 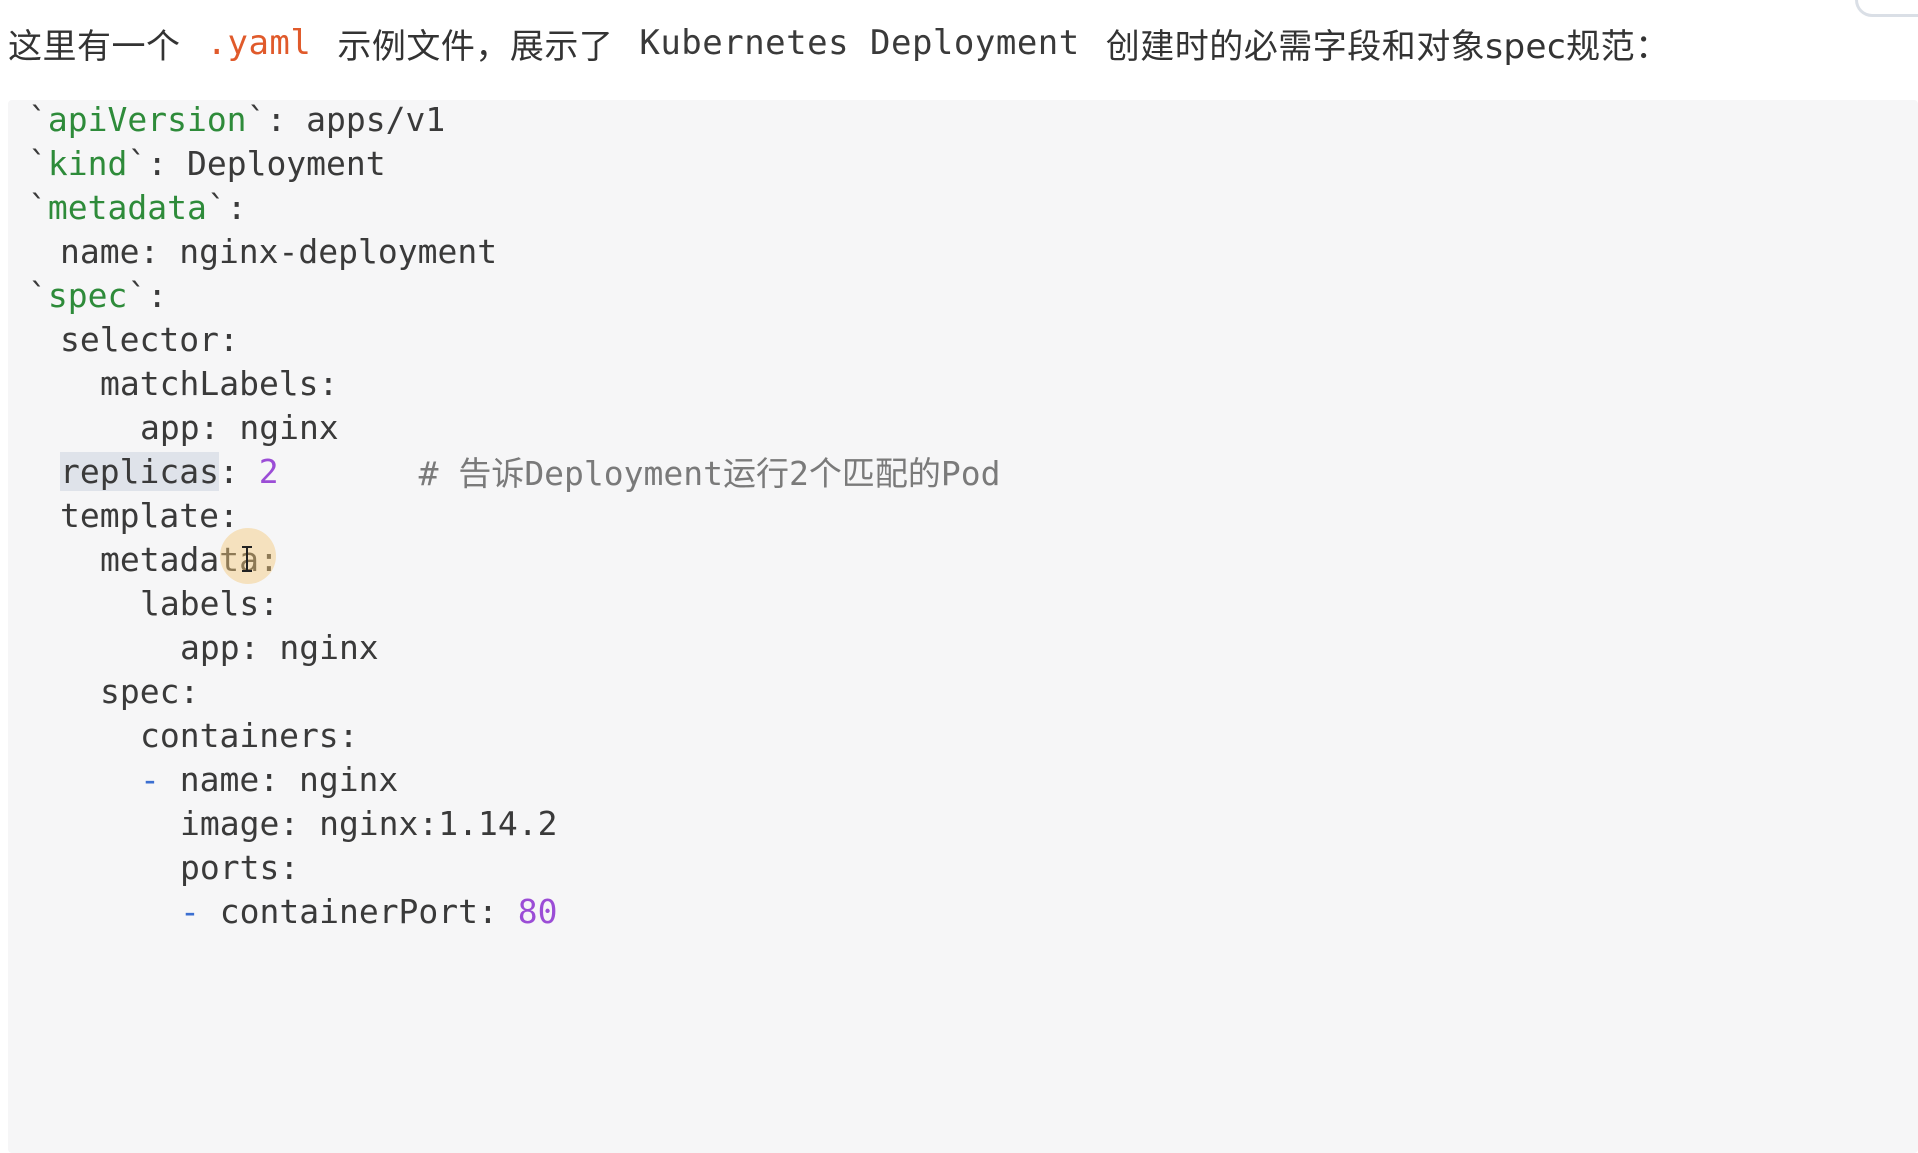 What do you see at coordinates (268, 471) in the screenshot?
I see `replicas-value: 2` at bounding box center [268, 471].